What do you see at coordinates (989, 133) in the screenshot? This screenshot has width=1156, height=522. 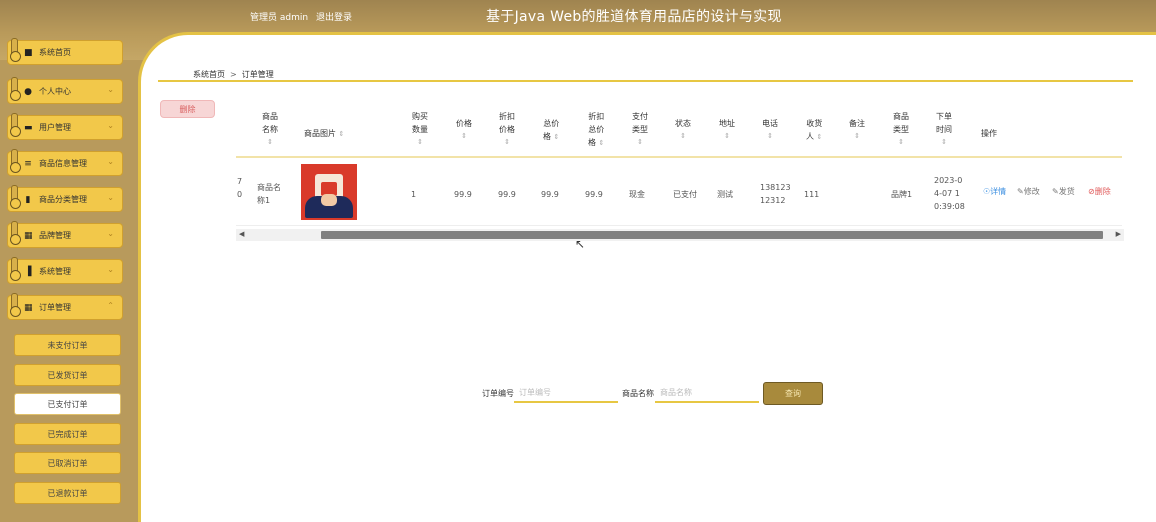 I see `column-header-actions: 操作` at bounding box center [989, 133].